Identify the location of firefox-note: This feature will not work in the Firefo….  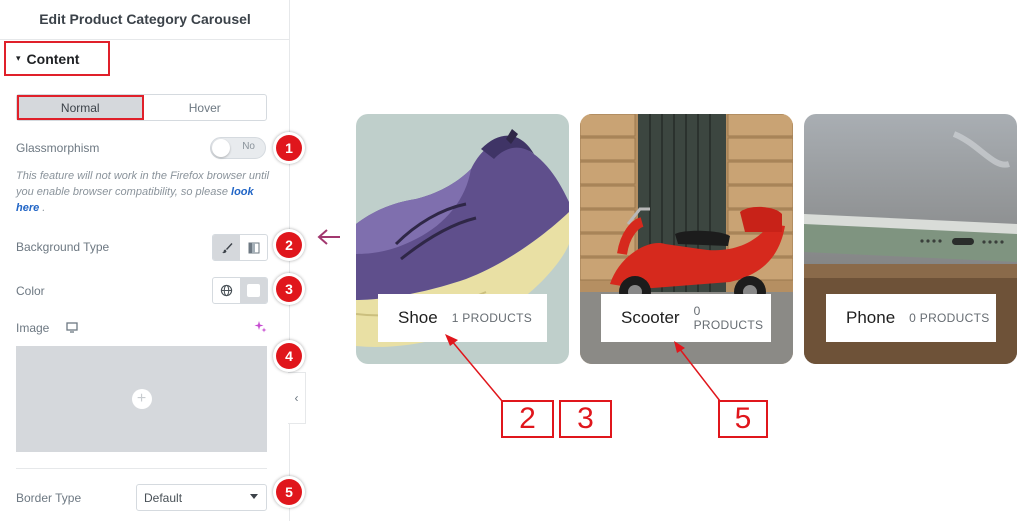
(143, 192).